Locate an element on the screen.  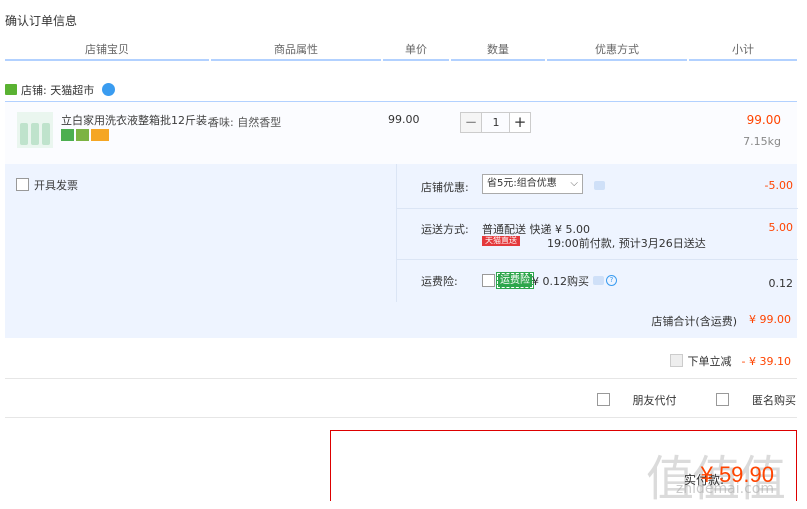
coupon-select: 省5元:组合优惠 ⌵ is located at coordinates (532, 184).